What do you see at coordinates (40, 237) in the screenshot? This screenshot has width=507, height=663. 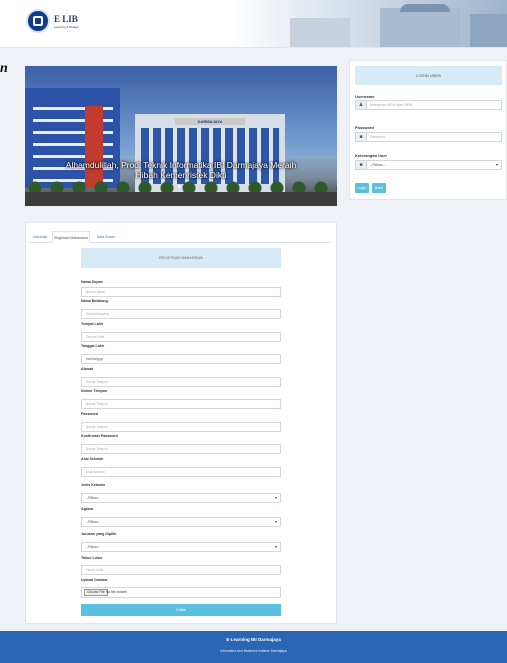 I see `tab-informasi: Informasi` at bounding box center [40, 237].